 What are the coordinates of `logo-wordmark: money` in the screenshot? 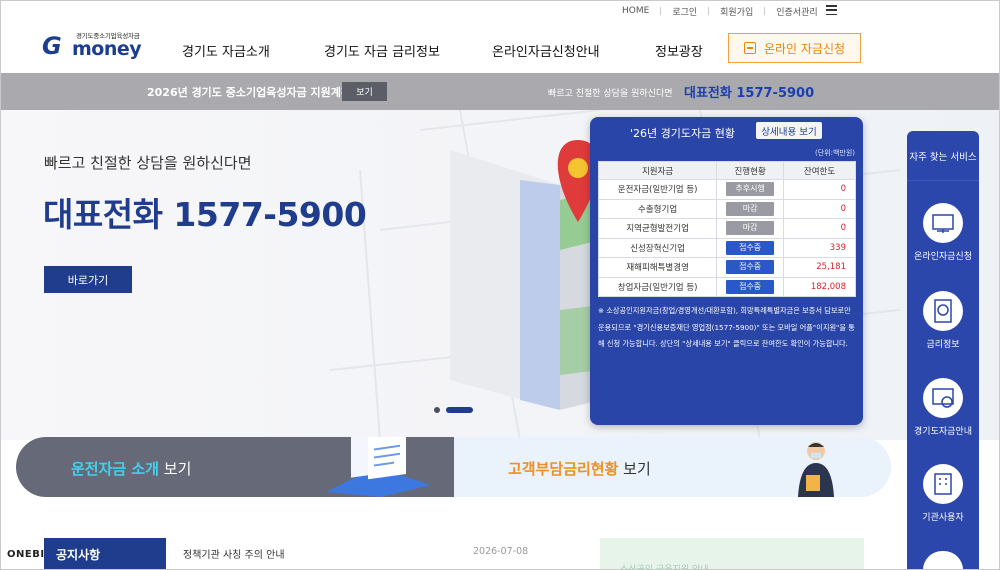 It's located at (107, 49).